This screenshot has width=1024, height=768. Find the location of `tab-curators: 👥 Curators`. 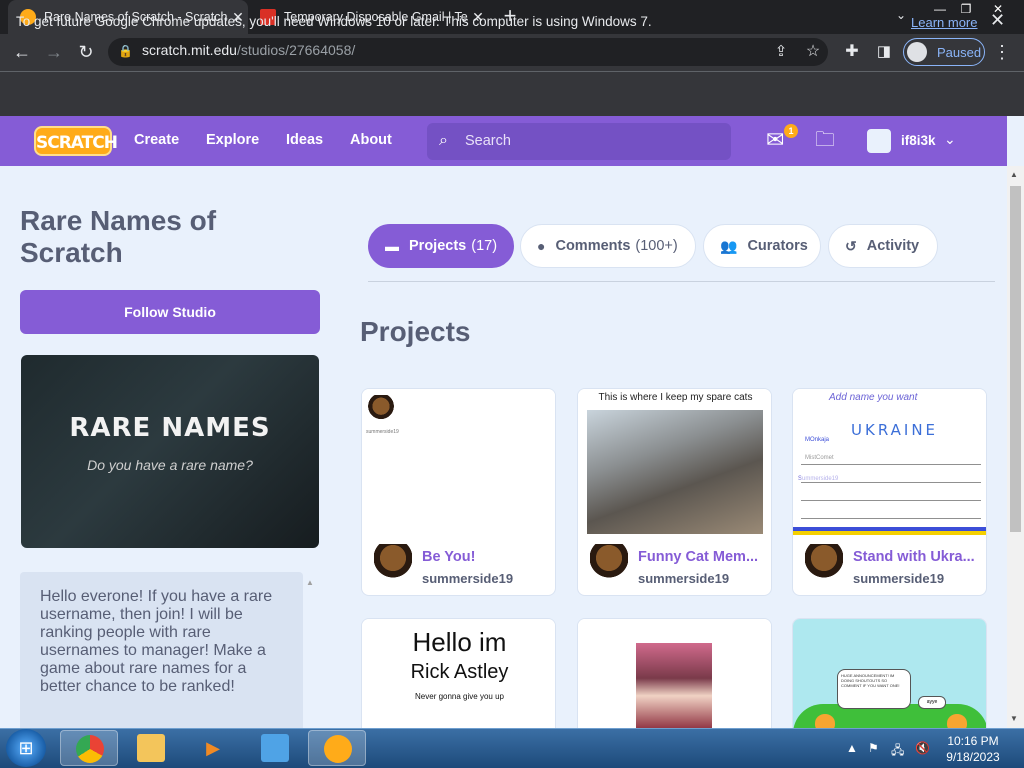

tab-curators: 👥 Curators is located at coordinates (762, 246).